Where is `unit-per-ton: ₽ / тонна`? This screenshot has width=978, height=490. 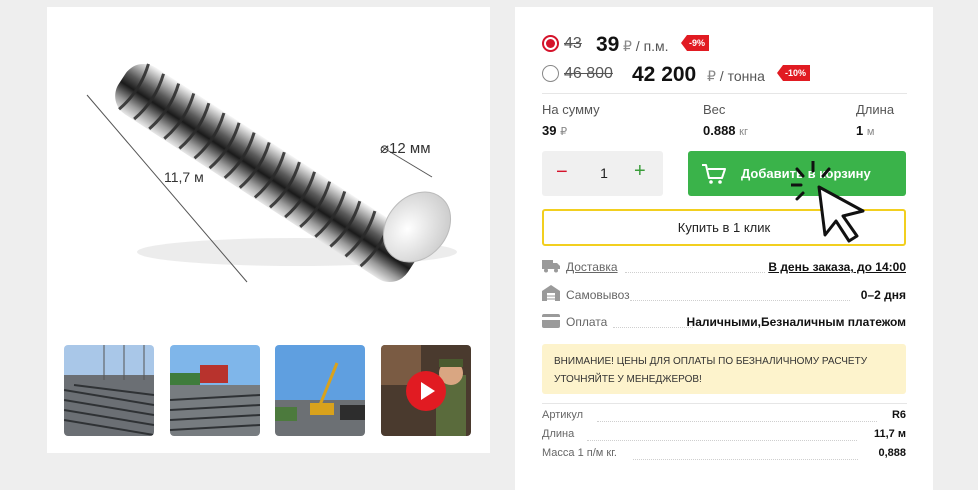 unit-per-ton: ₽ / тонна is located at coordinates (736, 76).